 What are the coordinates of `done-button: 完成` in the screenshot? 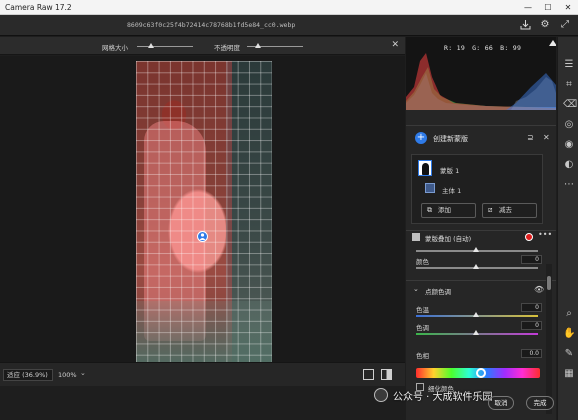 It's located at (540, 403).